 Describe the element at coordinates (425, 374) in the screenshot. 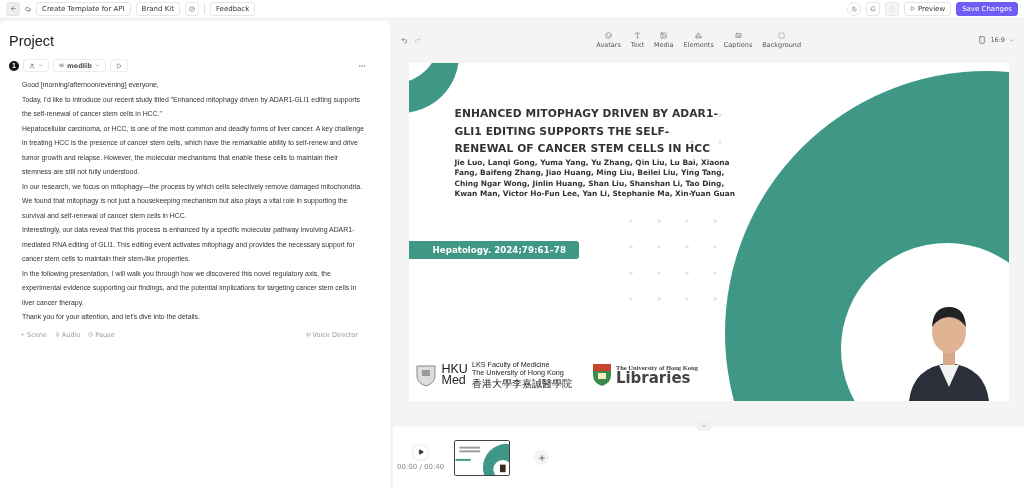

I see `crest-icon` at that location.